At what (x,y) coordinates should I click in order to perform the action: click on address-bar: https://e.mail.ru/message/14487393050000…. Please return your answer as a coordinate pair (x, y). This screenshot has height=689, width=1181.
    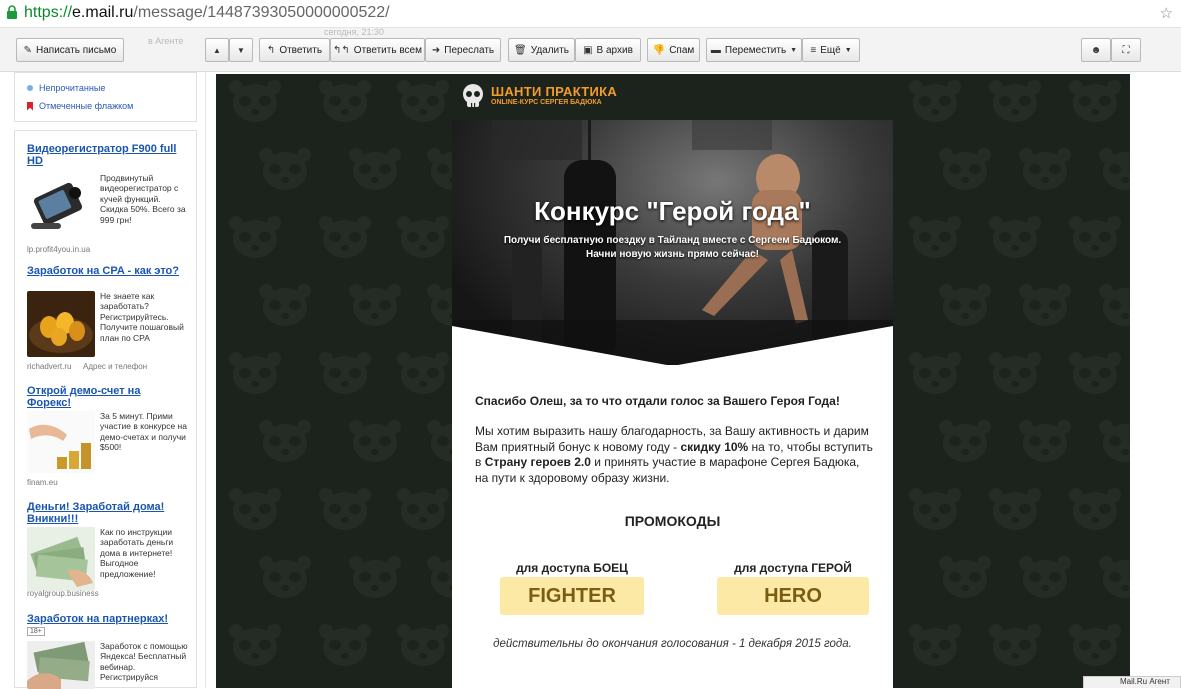
    Looking at the image, I should click on (590, 14).